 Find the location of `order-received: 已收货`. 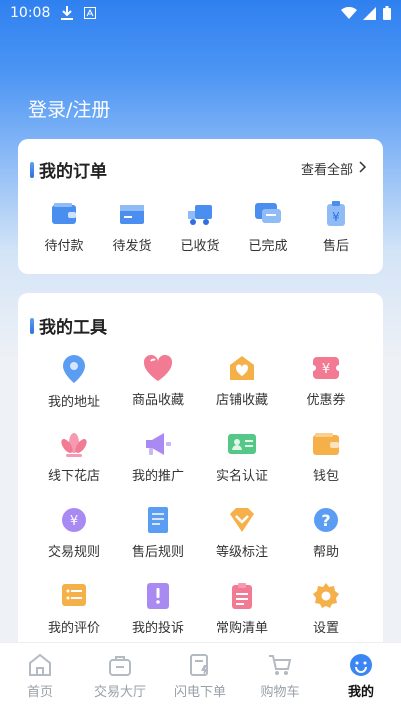

order-received: 已收货 is located at coordinates (200, 226).